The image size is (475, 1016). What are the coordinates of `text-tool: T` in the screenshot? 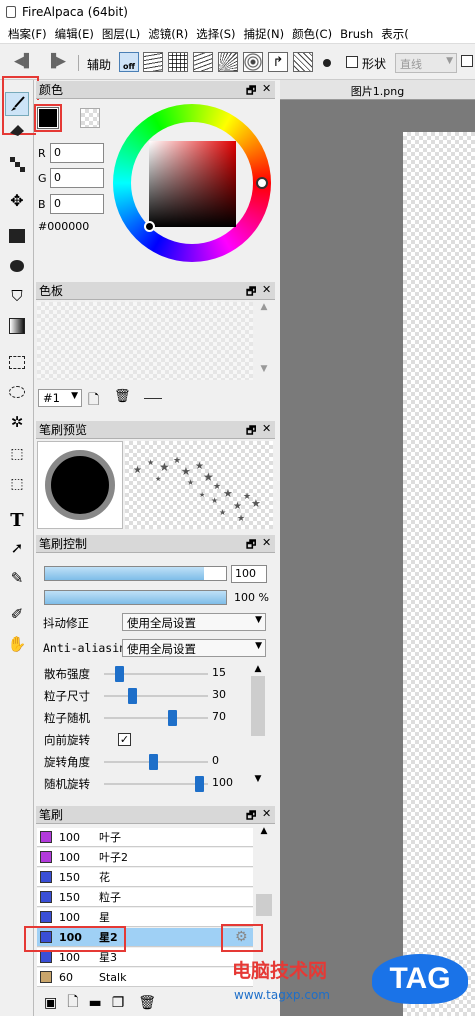 It's located at (17, 520).